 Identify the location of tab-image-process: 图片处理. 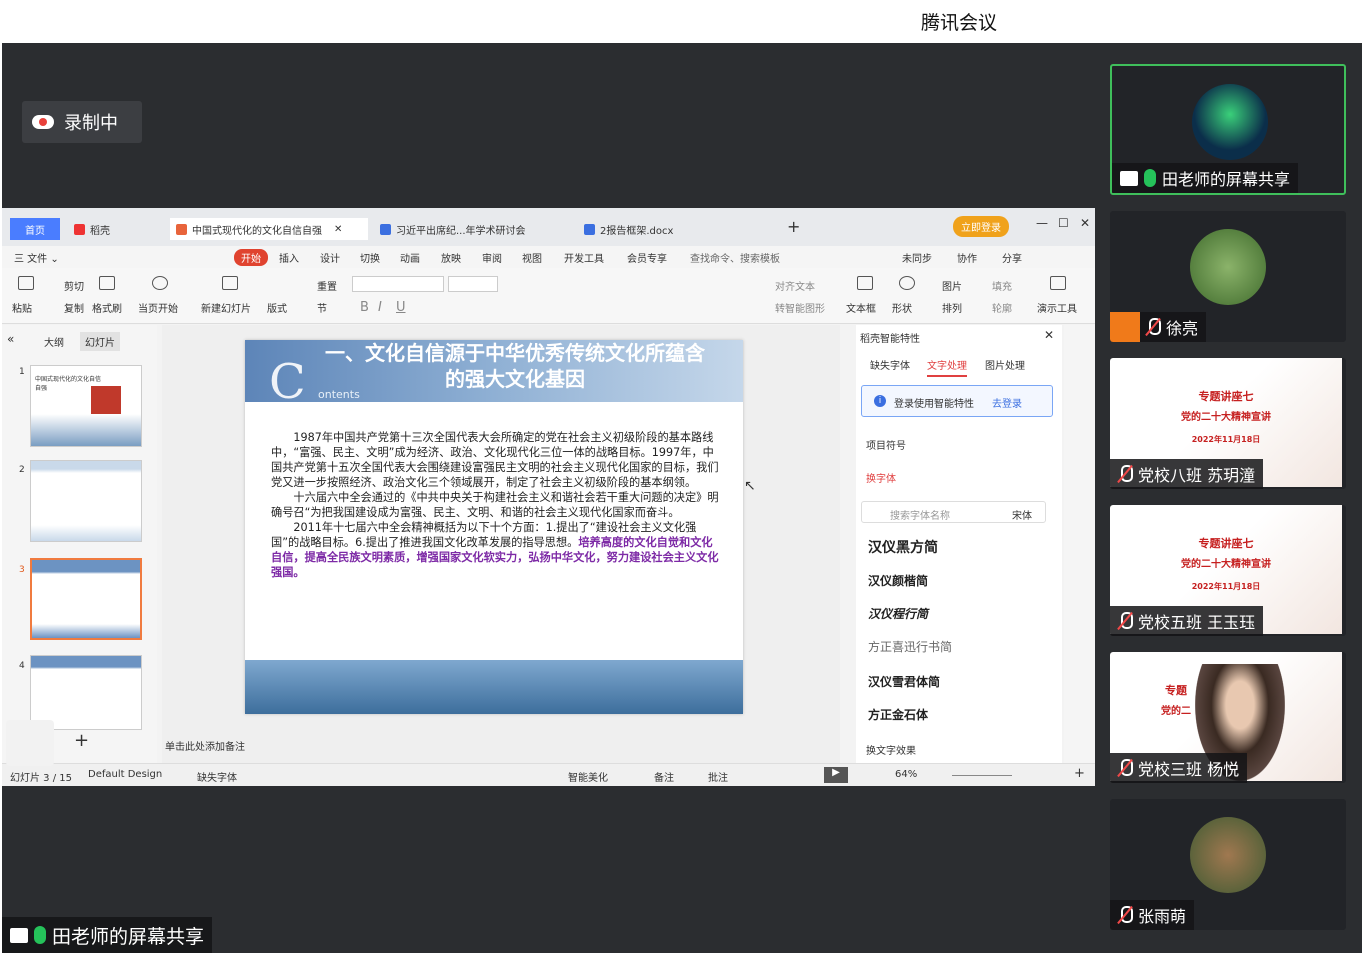
(1005, 364).